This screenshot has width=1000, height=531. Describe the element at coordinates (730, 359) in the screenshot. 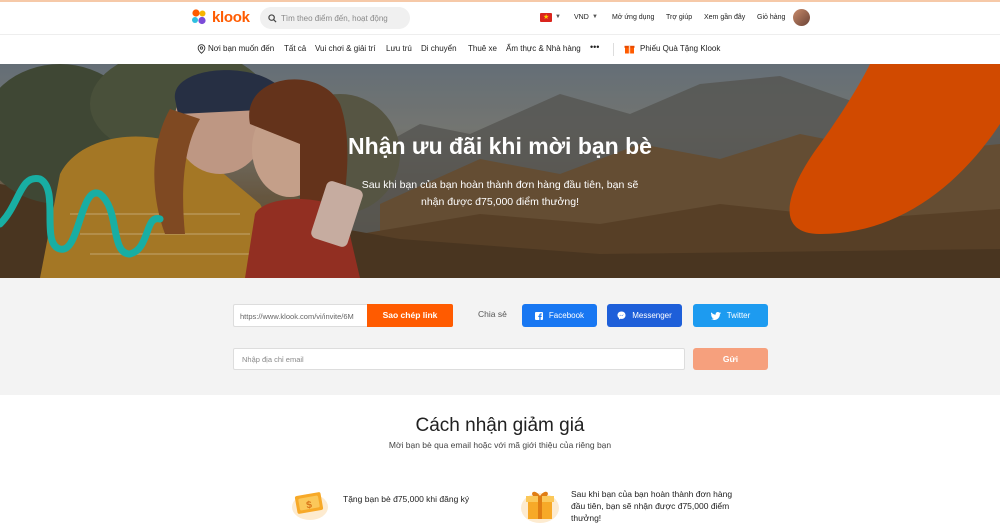

I see `send-button: Gửi` at that location.